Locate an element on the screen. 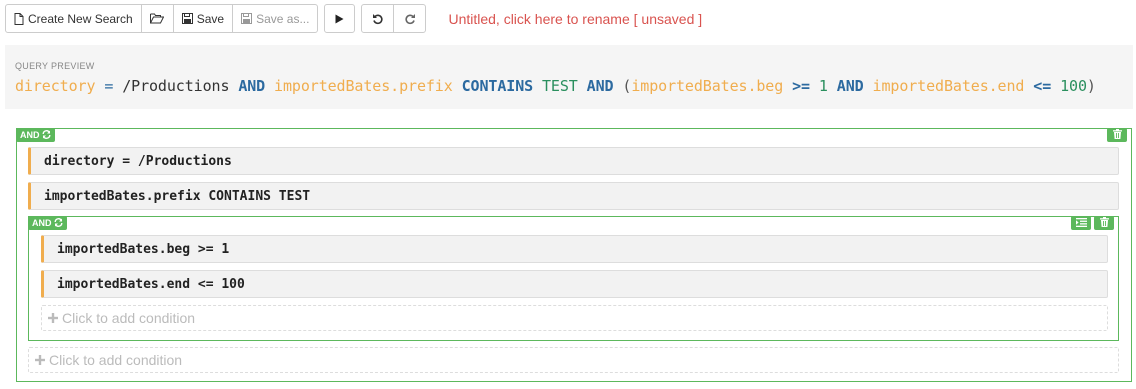 The height and width of the screenshot is (389, 1136). token-operator: <= is located at coordinates (1042, 86).